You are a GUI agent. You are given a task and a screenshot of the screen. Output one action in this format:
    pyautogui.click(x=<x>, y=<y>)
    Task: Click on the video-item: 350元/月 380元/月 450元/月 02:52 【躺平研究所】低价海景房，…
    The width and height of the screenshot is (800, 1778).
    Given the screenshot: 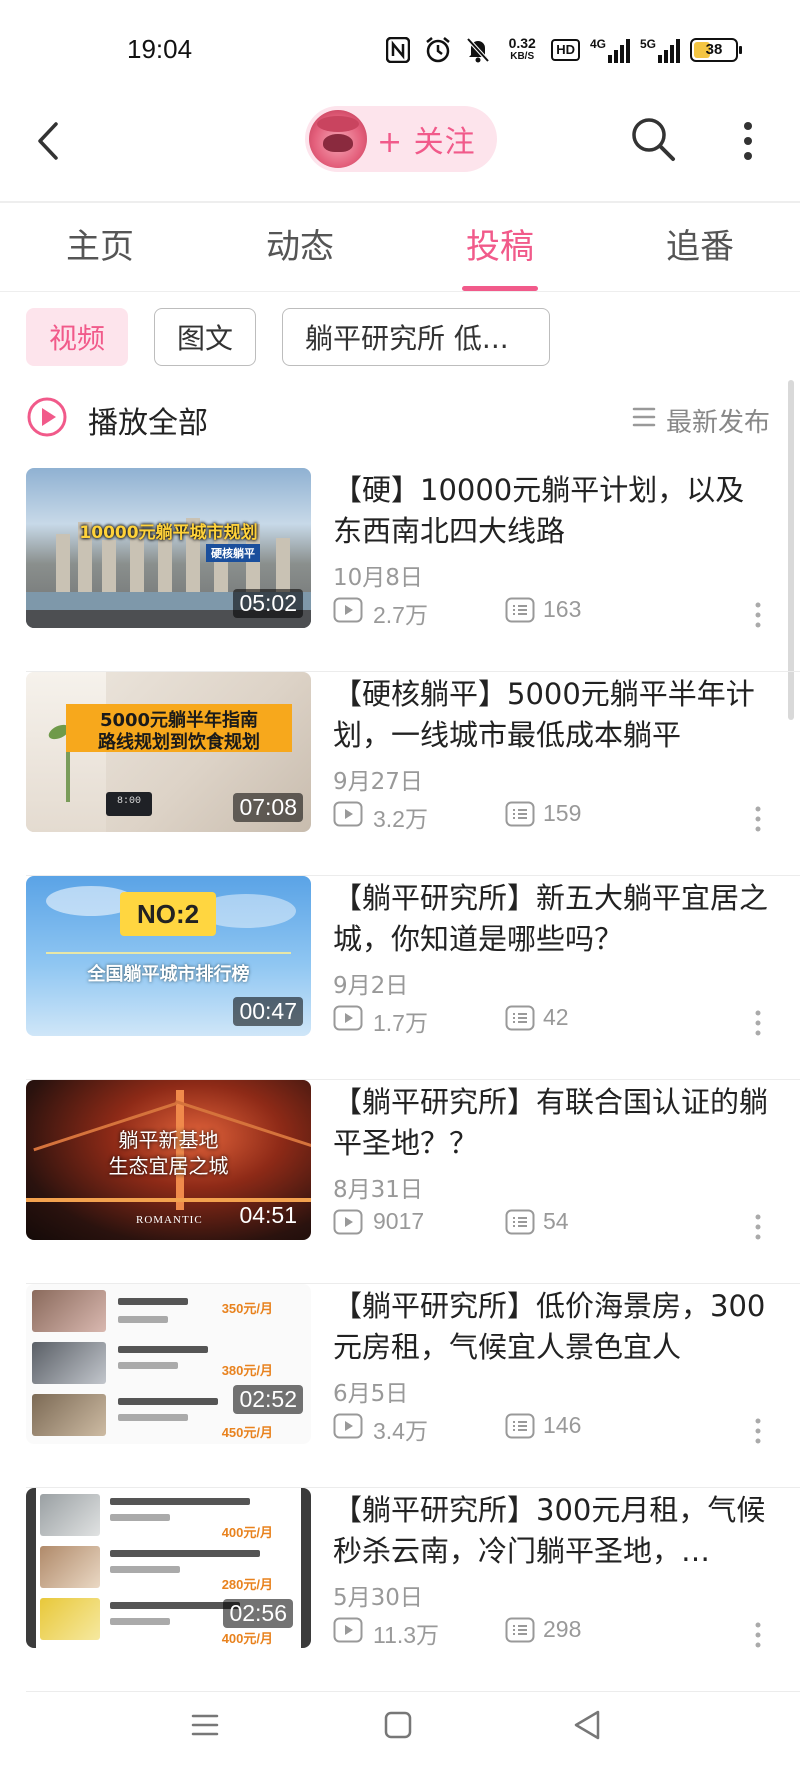 What is the action you would take?
    pyautogui.click(x=400, y=1386)
    